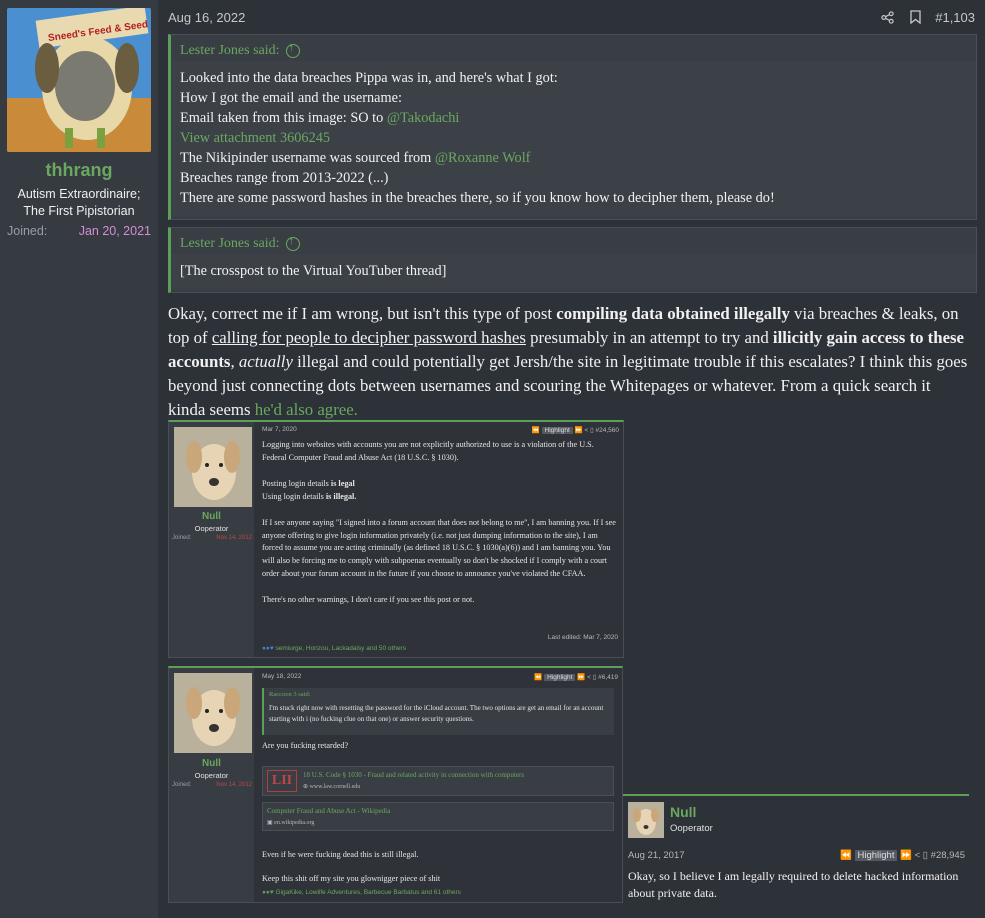  Describe the element at coordinates (206, 17) in the screenshot. I see `post-date: Aug 16, 2022` at that location.